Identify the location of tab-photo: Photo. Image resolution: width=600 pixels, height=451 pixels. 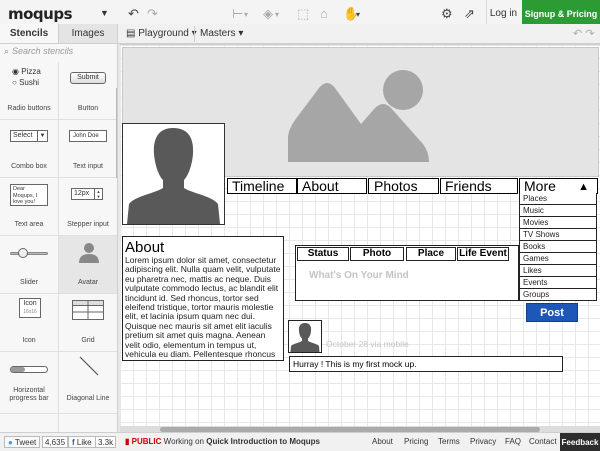
(377, 254).